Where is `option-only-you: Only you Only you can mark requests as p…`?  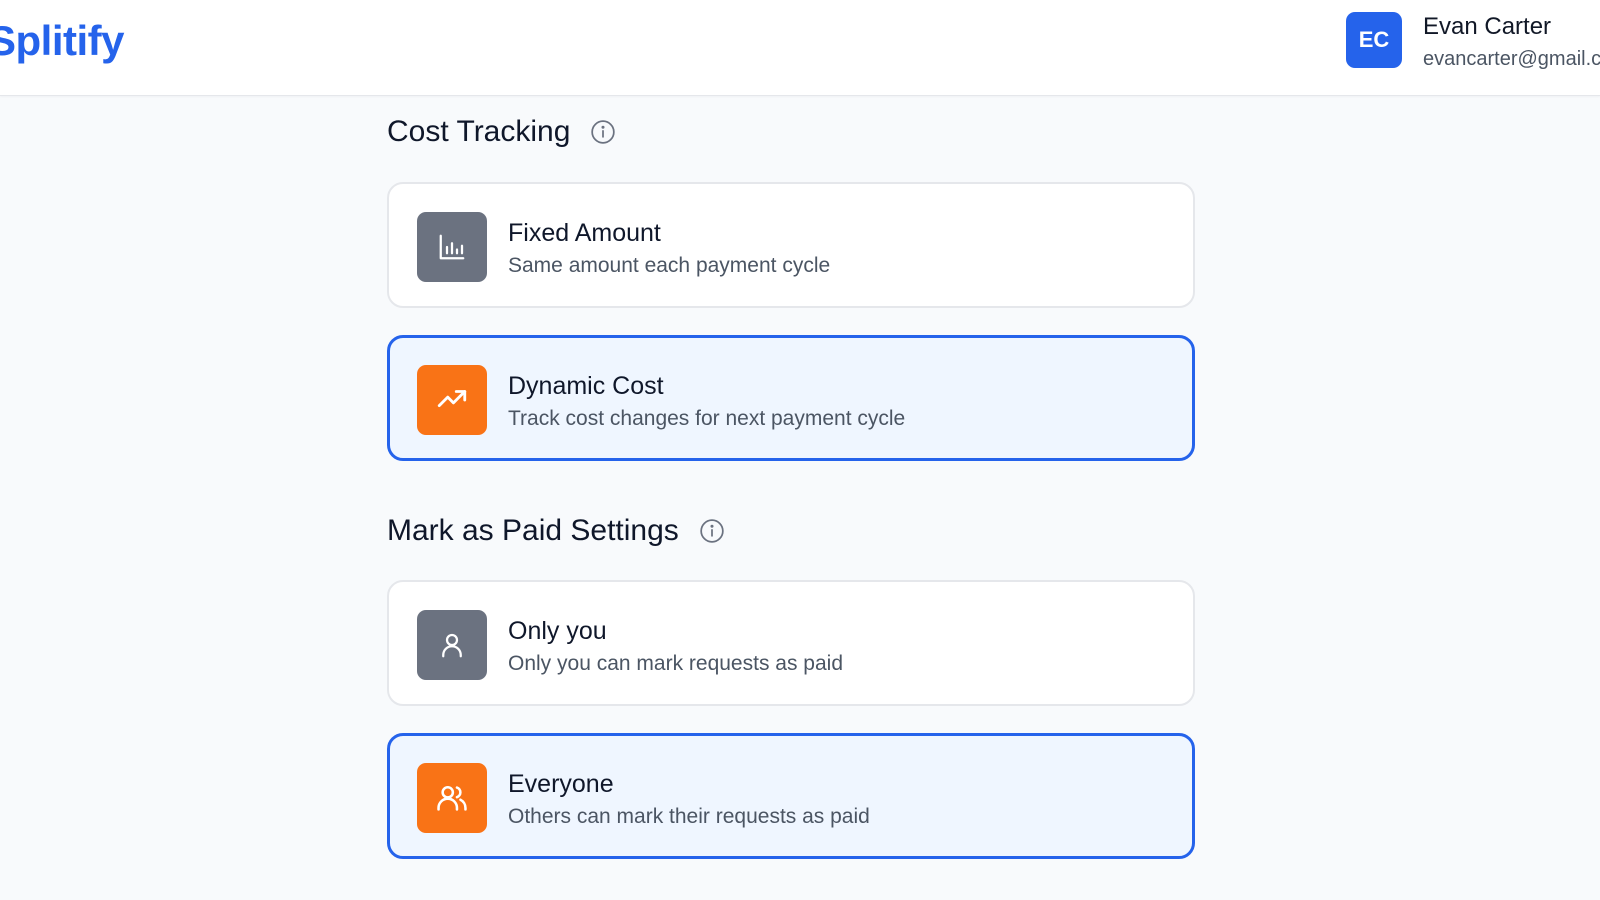
option-only-you: Only you Only you can mark requests as p… is located at coordinates (791, 643).